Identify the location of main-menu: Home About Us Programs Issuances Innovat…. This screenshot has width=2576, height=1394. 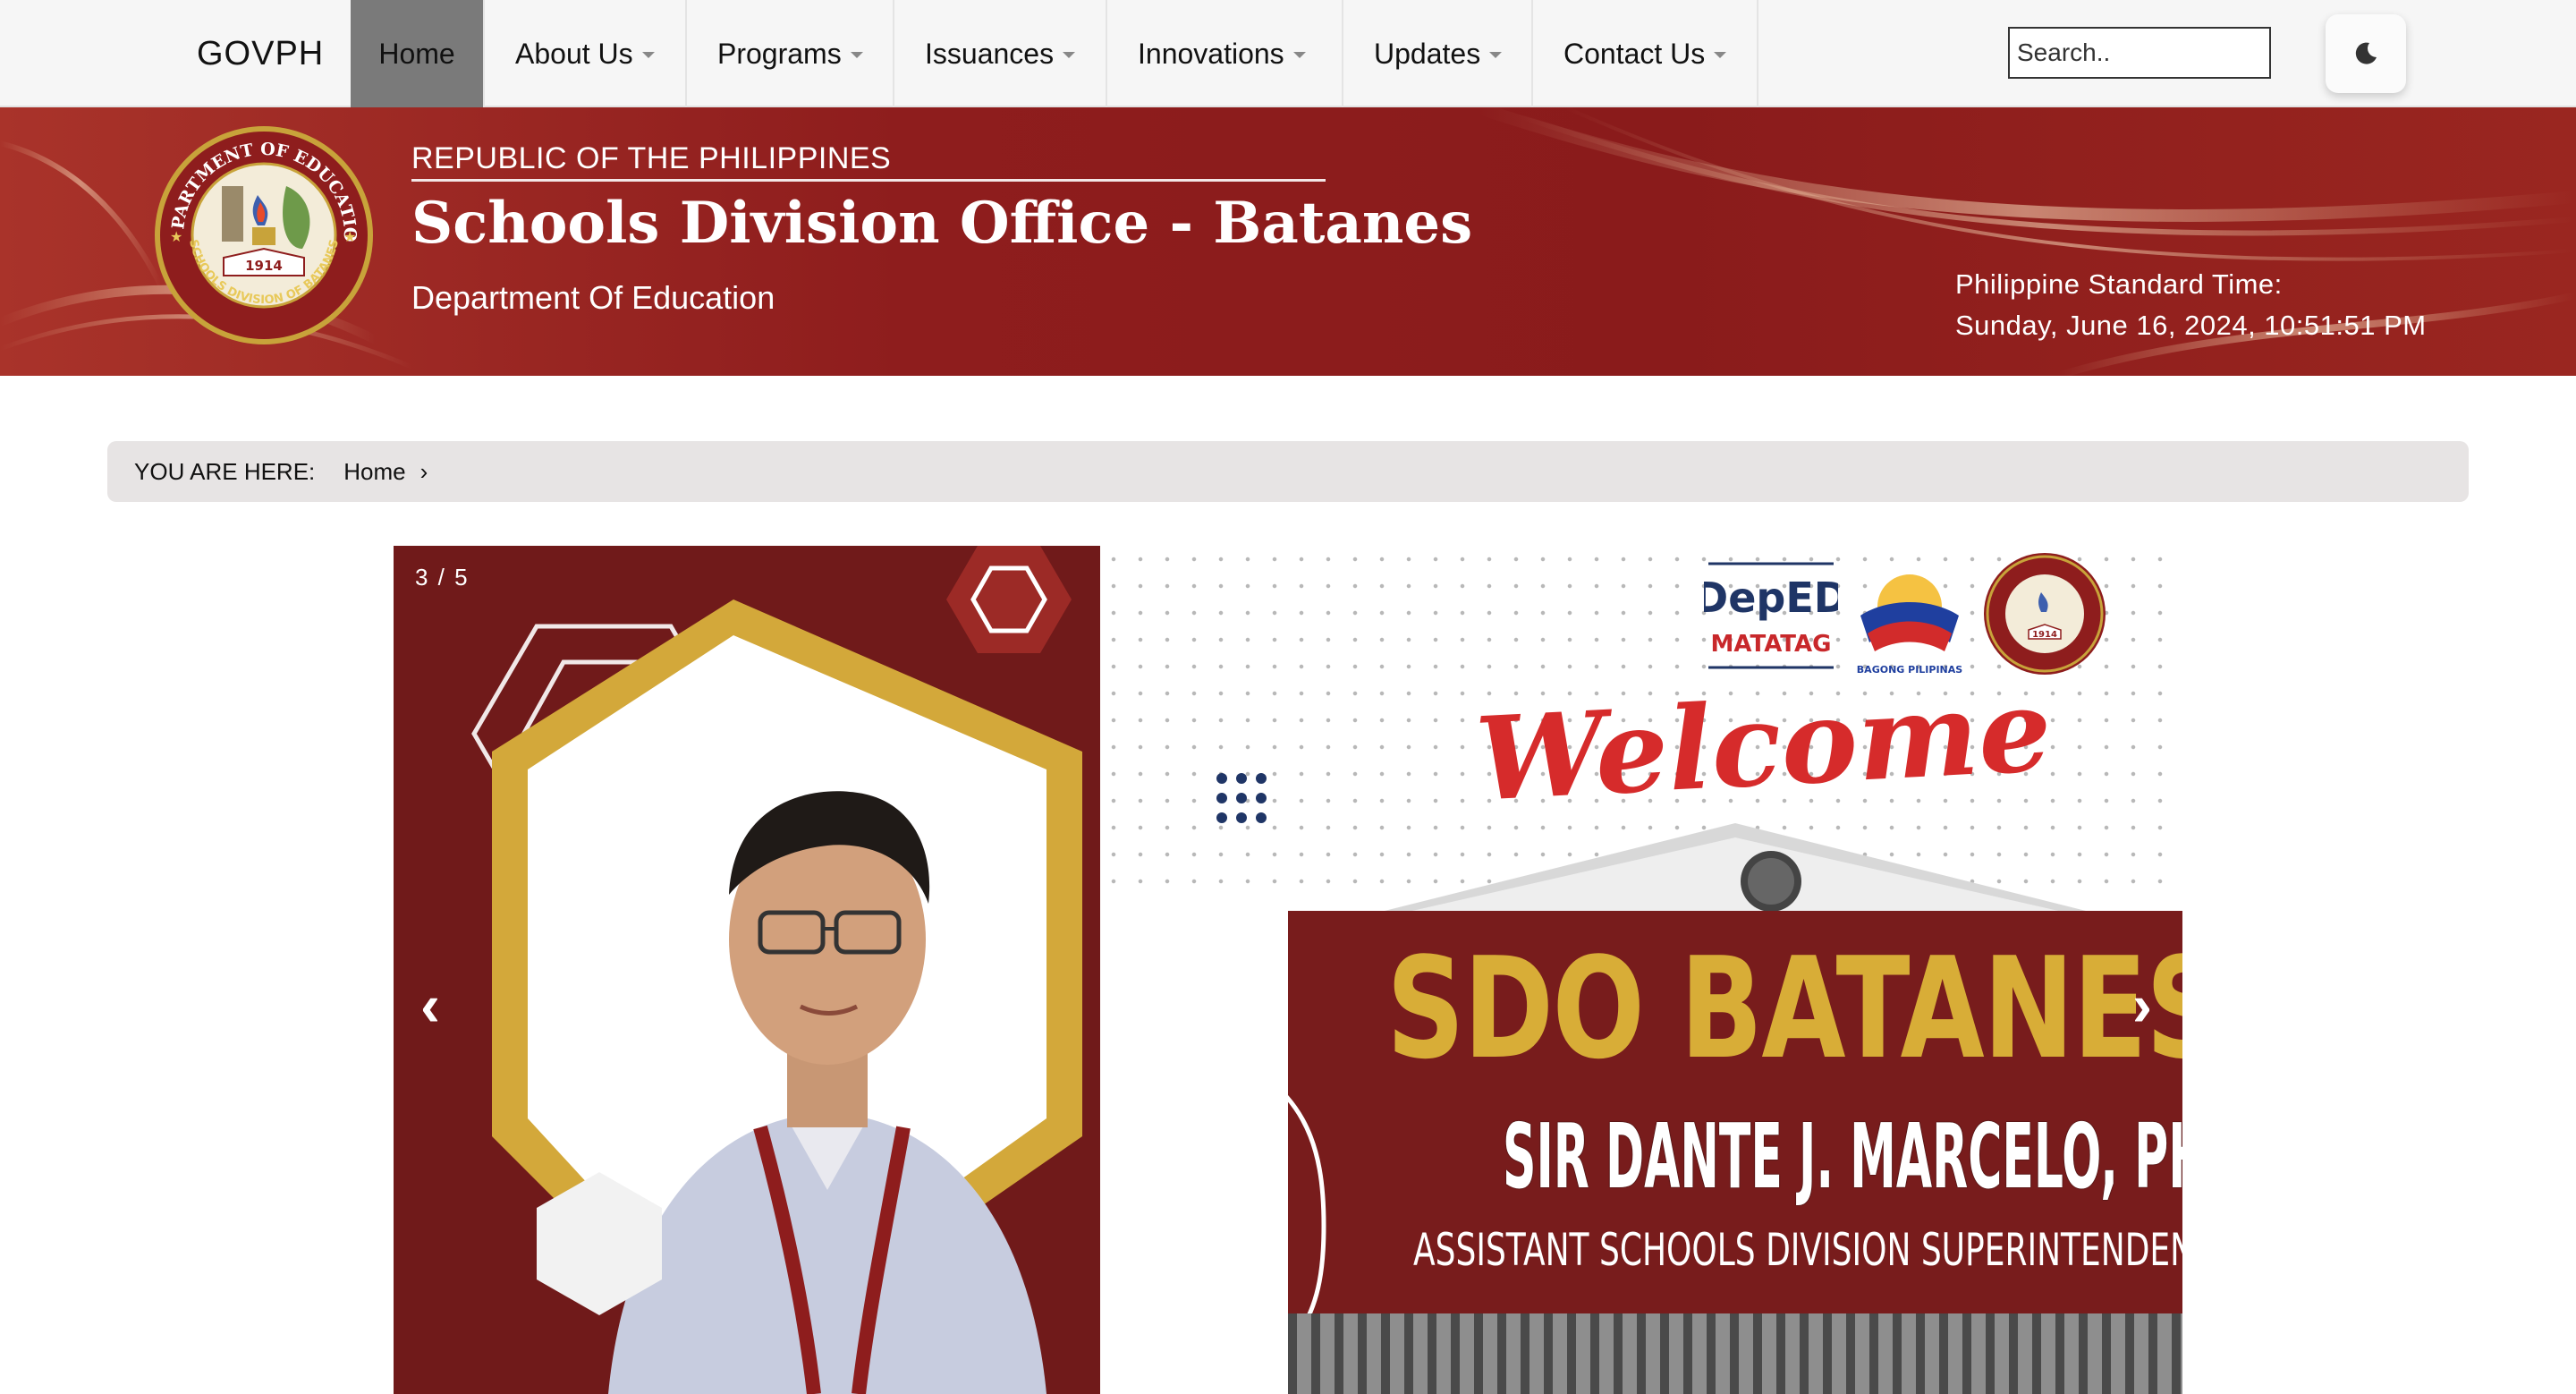
(1054, 53).